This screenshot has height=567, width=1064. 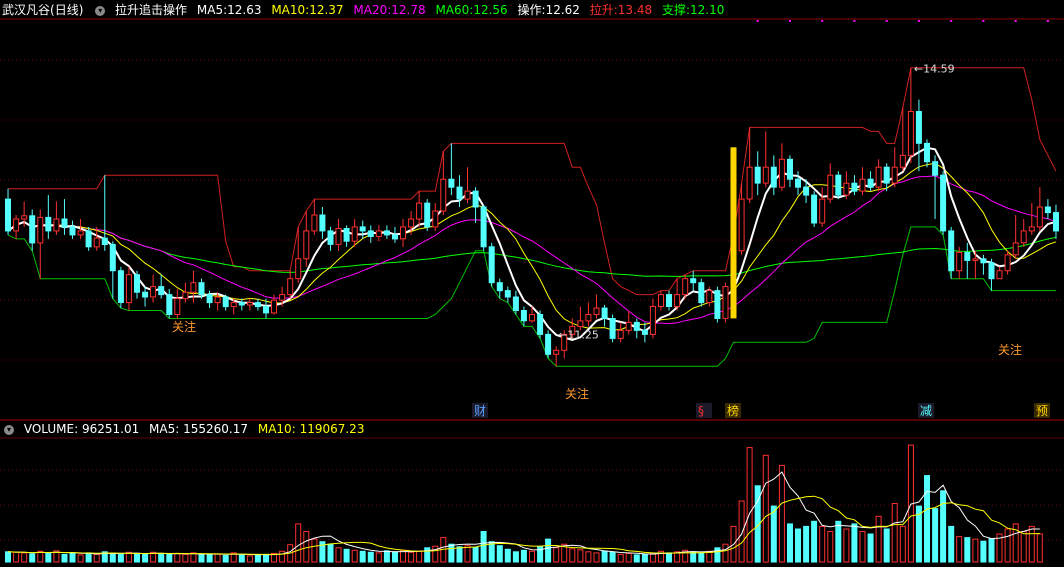 What do you see at coordinates (577, 393) in the screenshot?
I see `watch-label: 关注` at bounding box center [577, 393].